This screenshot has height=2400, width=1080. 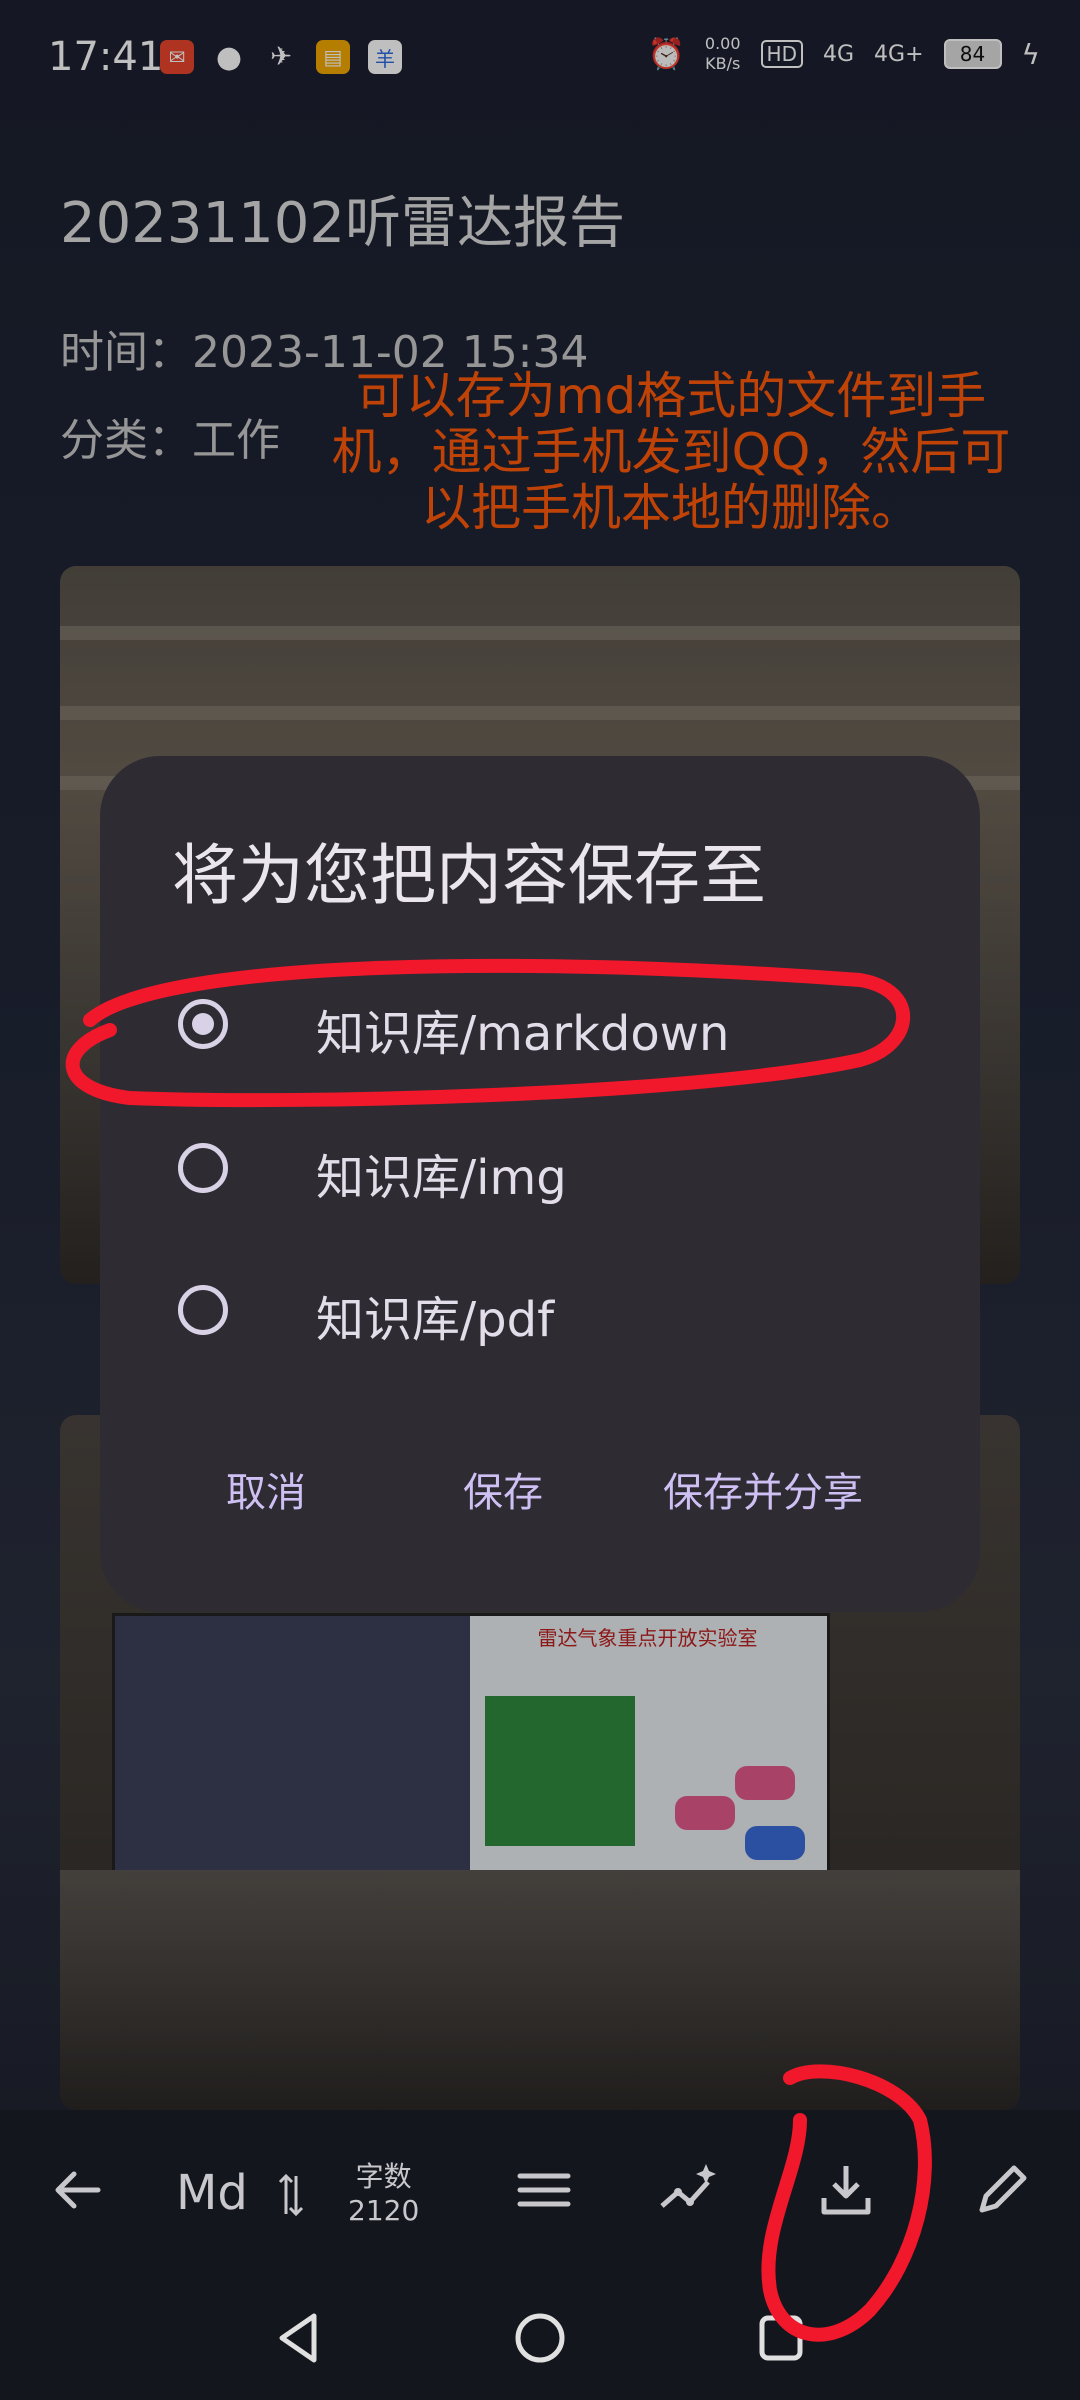 What do you see at coordinates (435, 1320) in the screenshot?
I see `option-label: 知识库/pdf` at bounding box center [435, 1320].